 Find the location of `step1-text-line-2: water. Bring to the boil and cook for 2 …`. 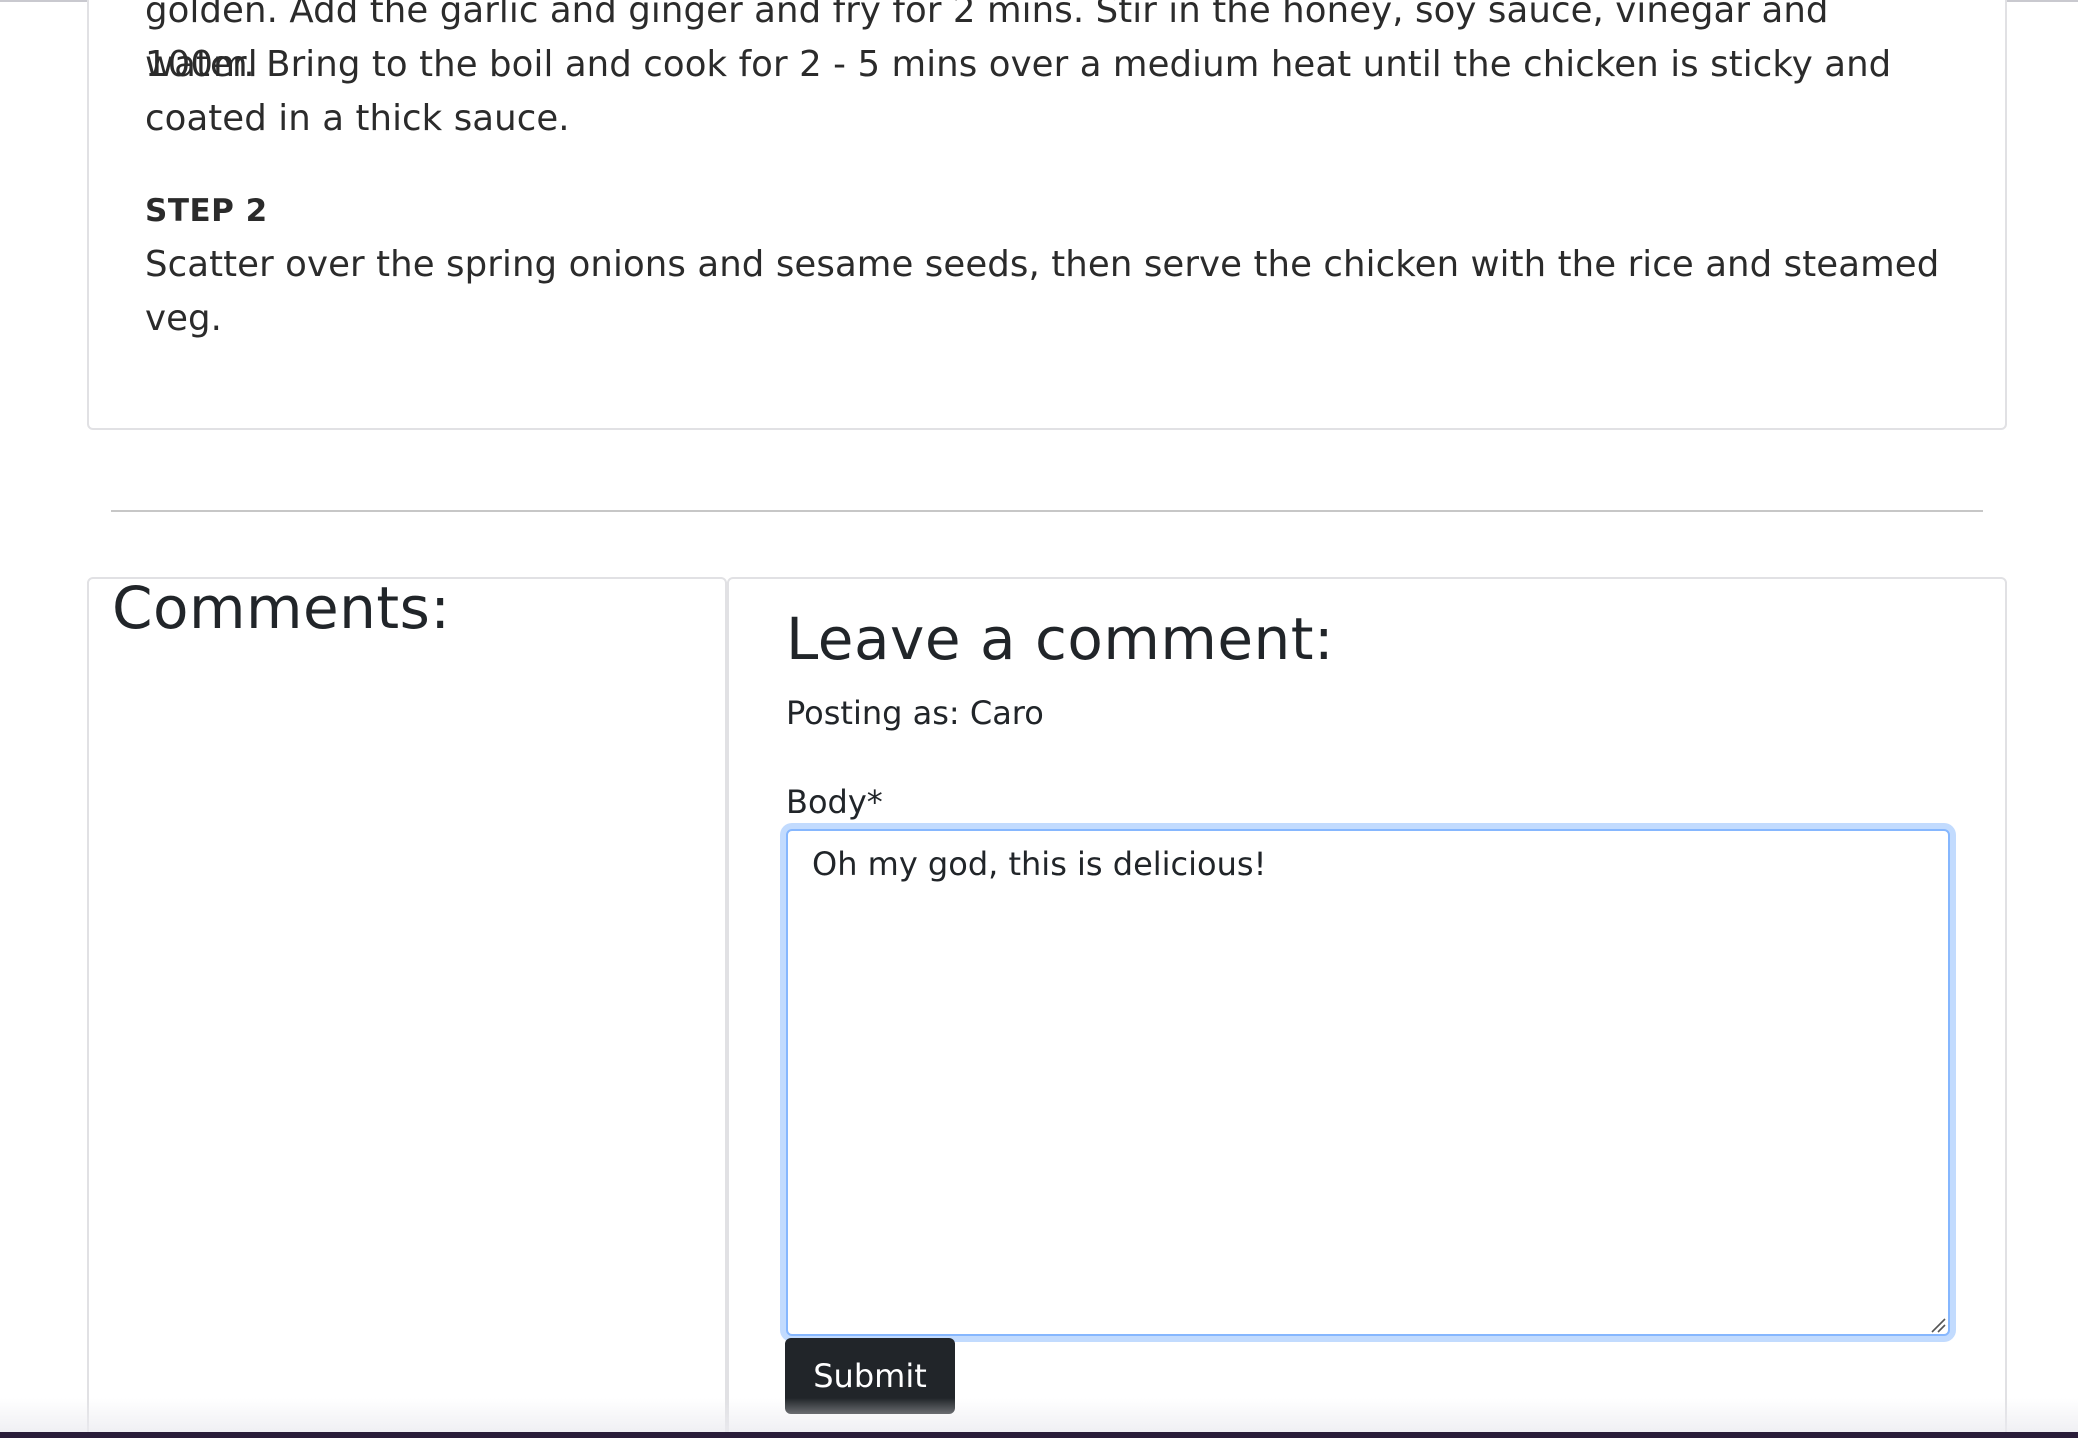

step1-text-line-2: water. Bring to the boil and cook for 2 … is located at coordinates (1018, 64).